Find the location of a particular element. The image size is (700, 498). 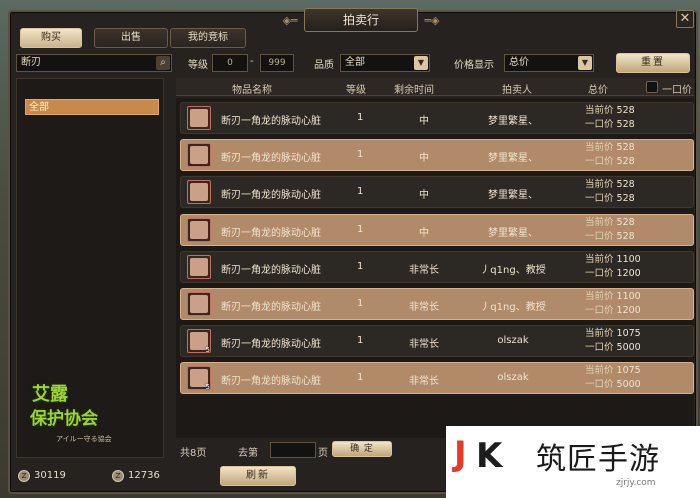

chevron-down-icon: ▼ is located at coordinates (421, 63).